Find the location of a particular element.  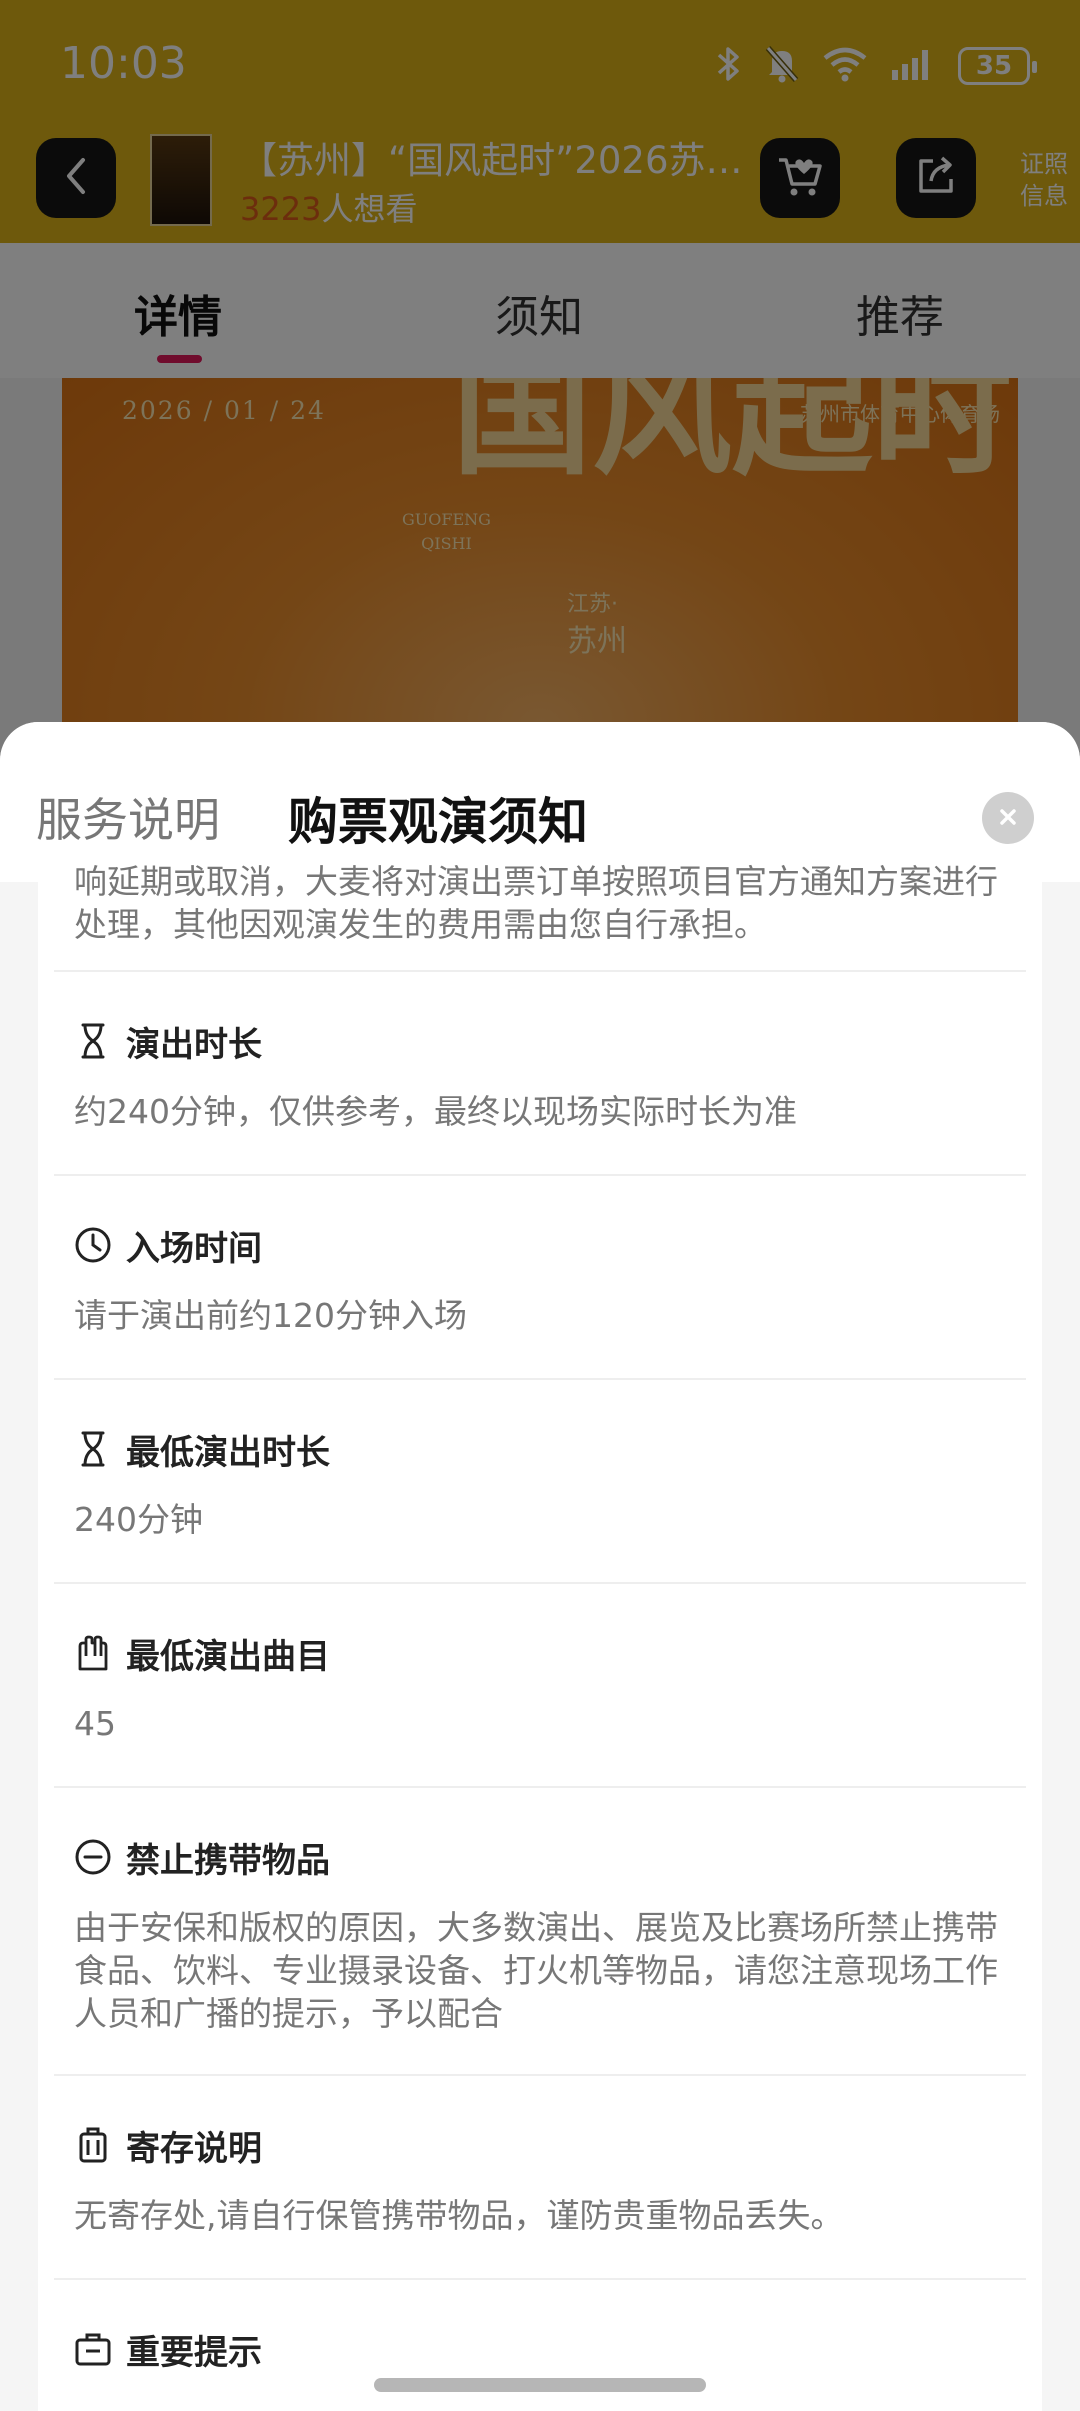

section-important-notice: 重要提示 is located at coordinates (544, 2349).